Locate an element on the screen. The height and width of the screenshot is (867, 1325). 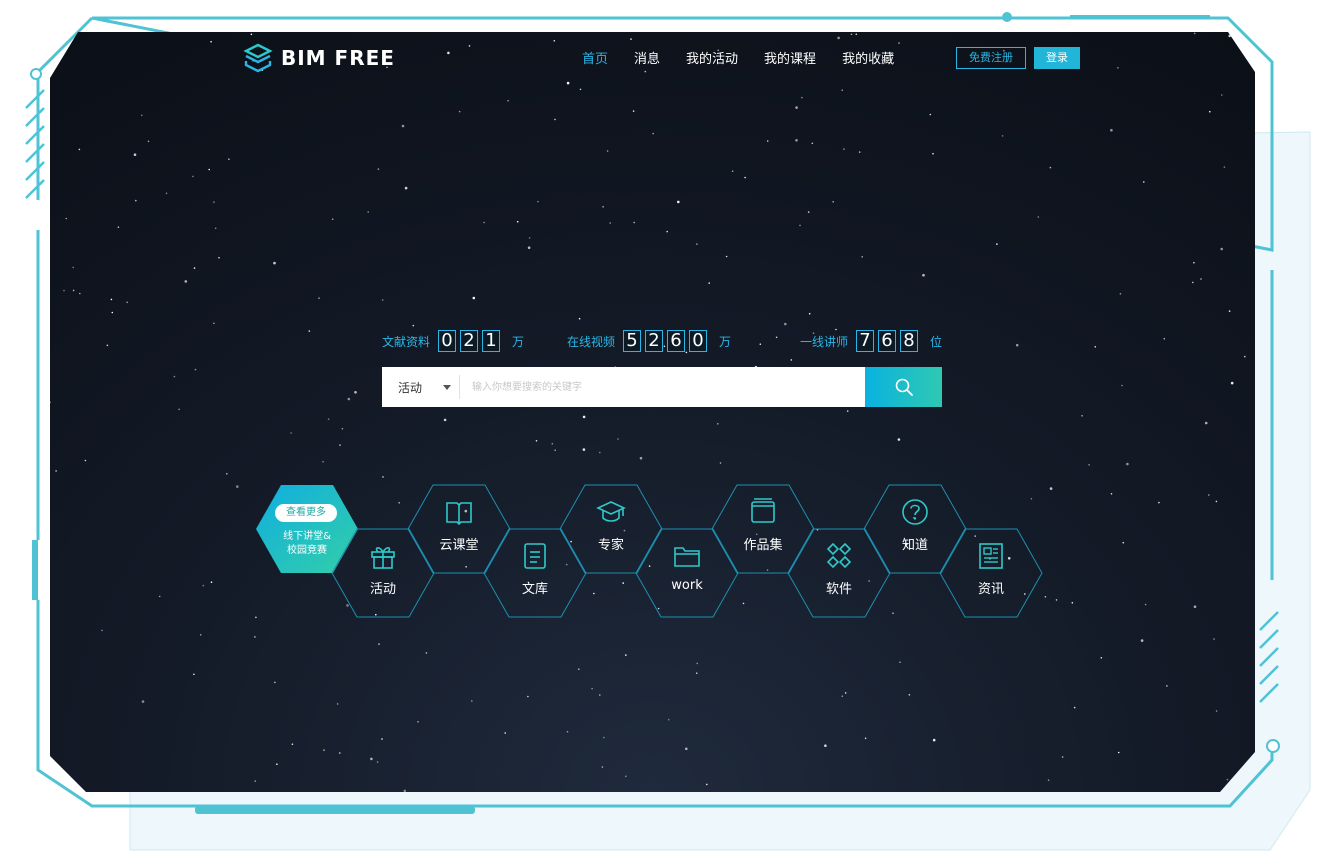
category-label: 软件 is located at coordinates (838, 589).